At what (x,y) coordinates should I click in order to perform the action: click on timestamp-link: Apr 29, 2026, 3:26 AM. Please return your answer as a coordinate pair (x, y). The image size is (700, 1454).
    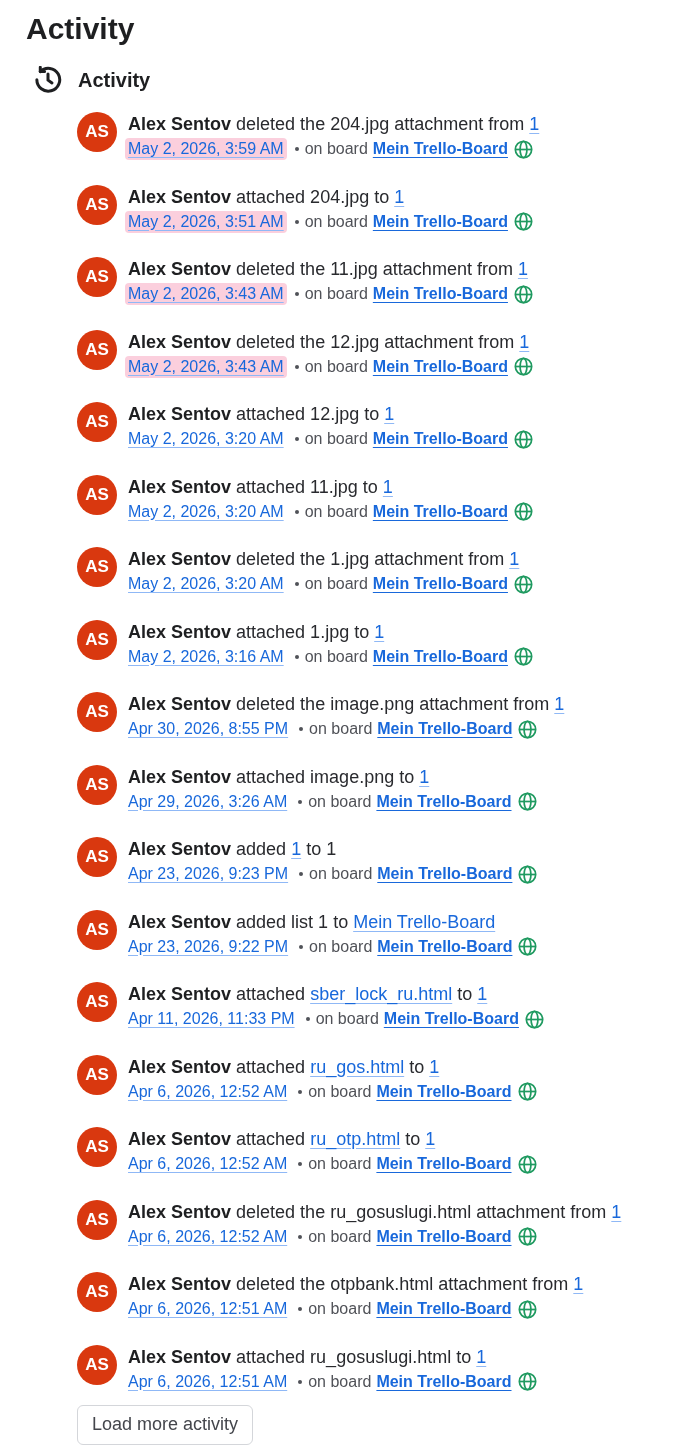
    Looking at the image, I should click on (208, 801).